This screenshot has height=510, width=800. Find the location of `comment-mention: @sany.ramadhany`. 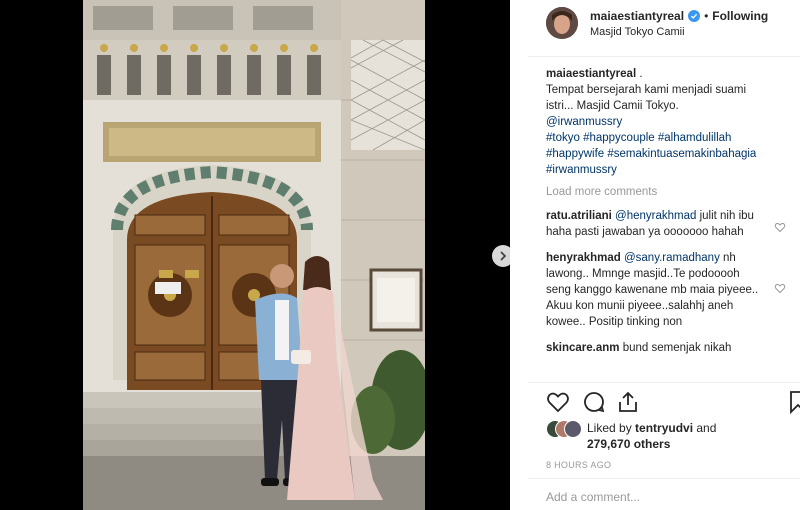

comment-mention: @sany.ramadhany is located at coordinates (672, 258).